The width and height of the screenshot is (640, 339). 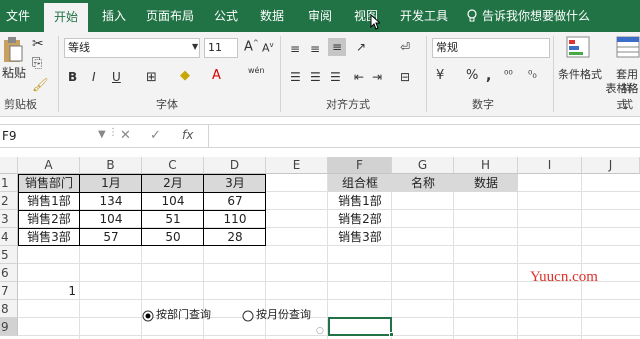 I want to click on conditional-formatting-button: 条件格式, so click(x=580, y=74).